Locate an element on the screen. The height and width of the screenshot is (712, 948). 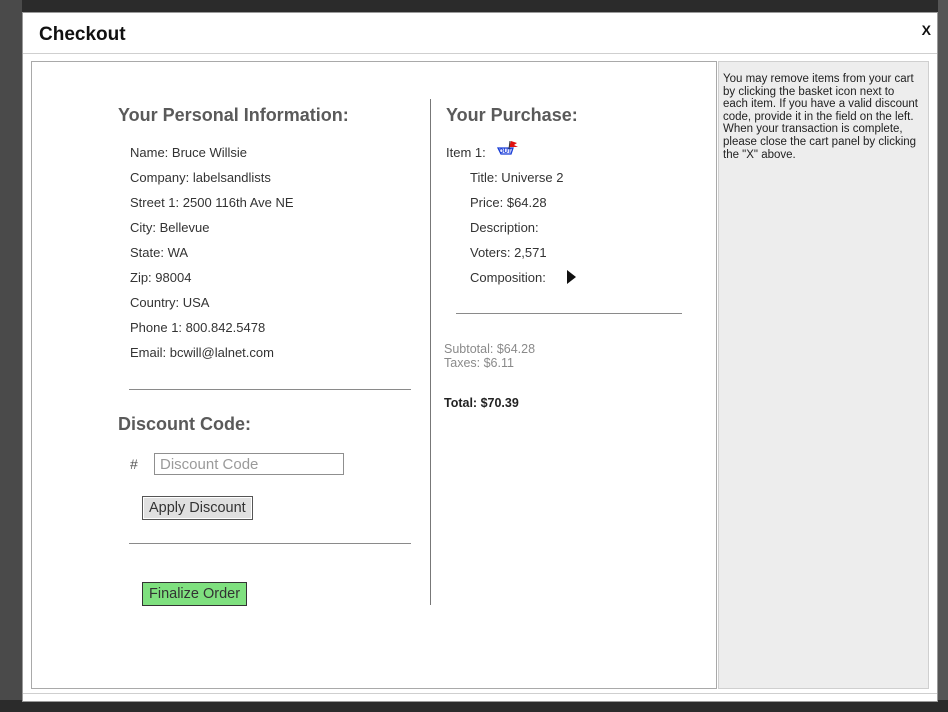
info-country: Country: USA is located at coordinates (170, 302).